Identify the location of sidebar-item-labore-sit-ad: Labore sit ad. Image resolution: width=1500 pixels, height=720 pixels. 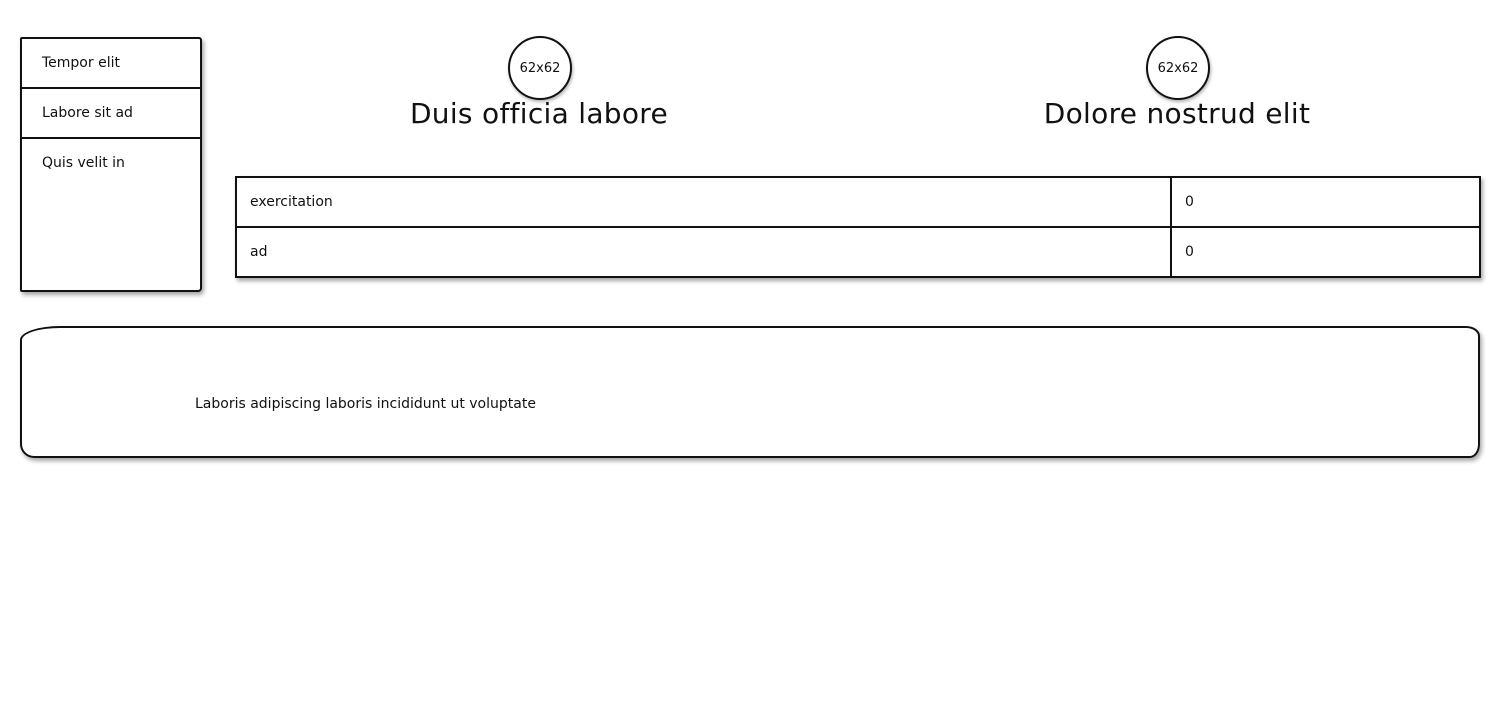
(111, 114).